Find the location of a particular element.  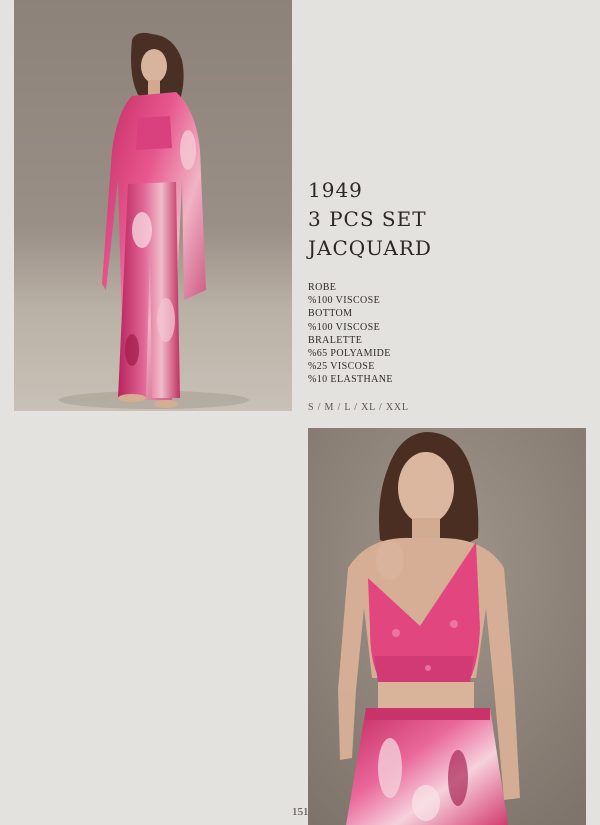

composition-line: ROBE is located at coordinates (322, 287).